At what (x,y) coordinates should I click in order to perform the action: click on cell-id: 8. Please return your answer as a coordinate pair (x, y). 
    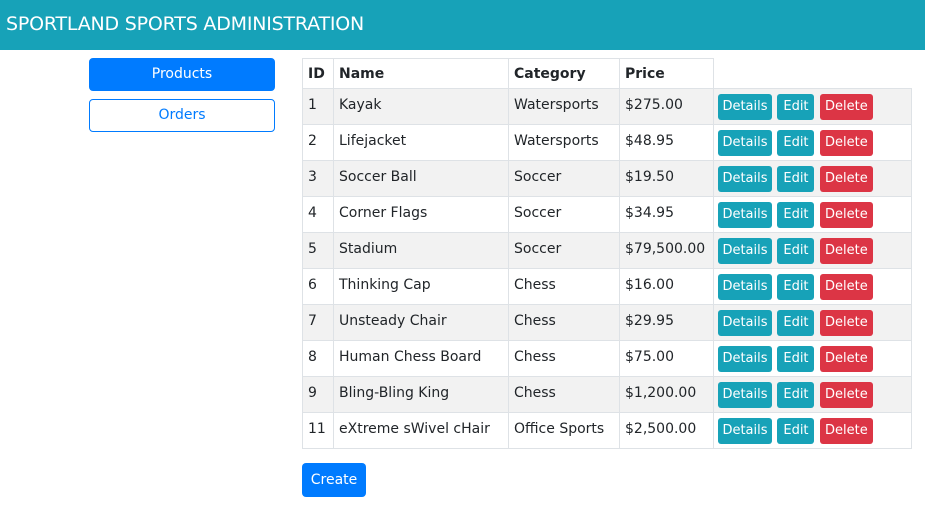
    Looking at the image, I should click on (318, 358).